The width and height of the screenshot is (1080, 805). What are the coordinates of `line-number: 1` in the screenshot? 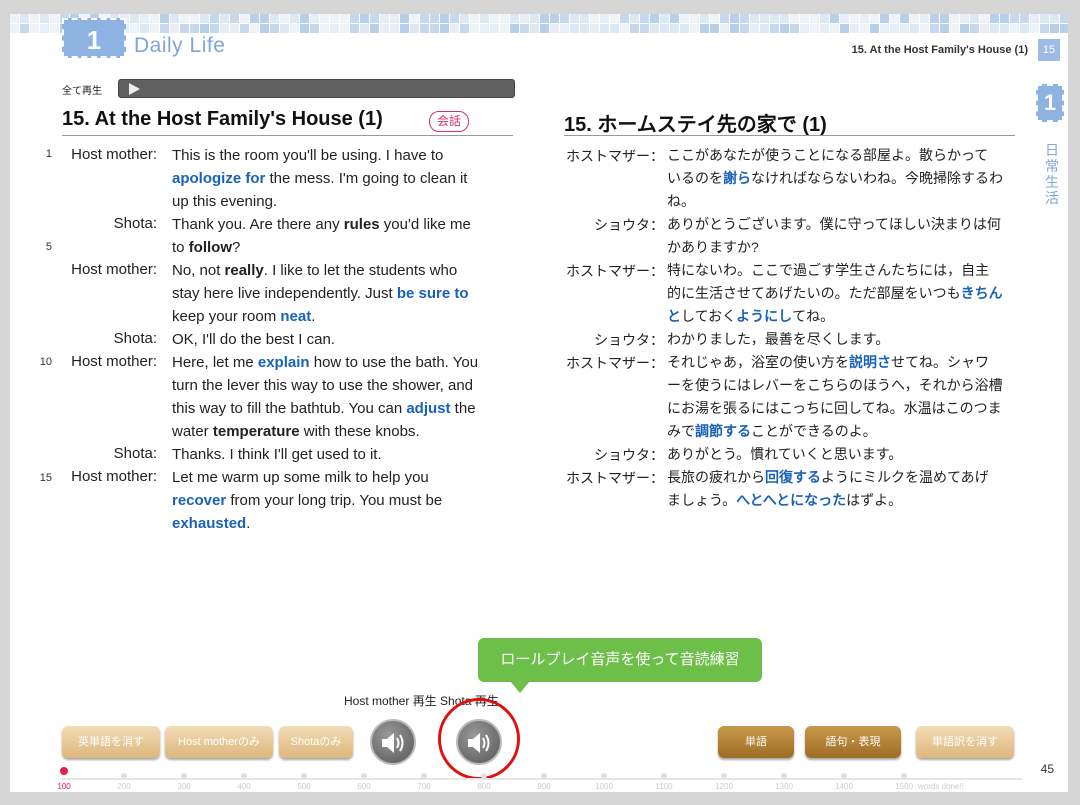 It's located at (48, 154).